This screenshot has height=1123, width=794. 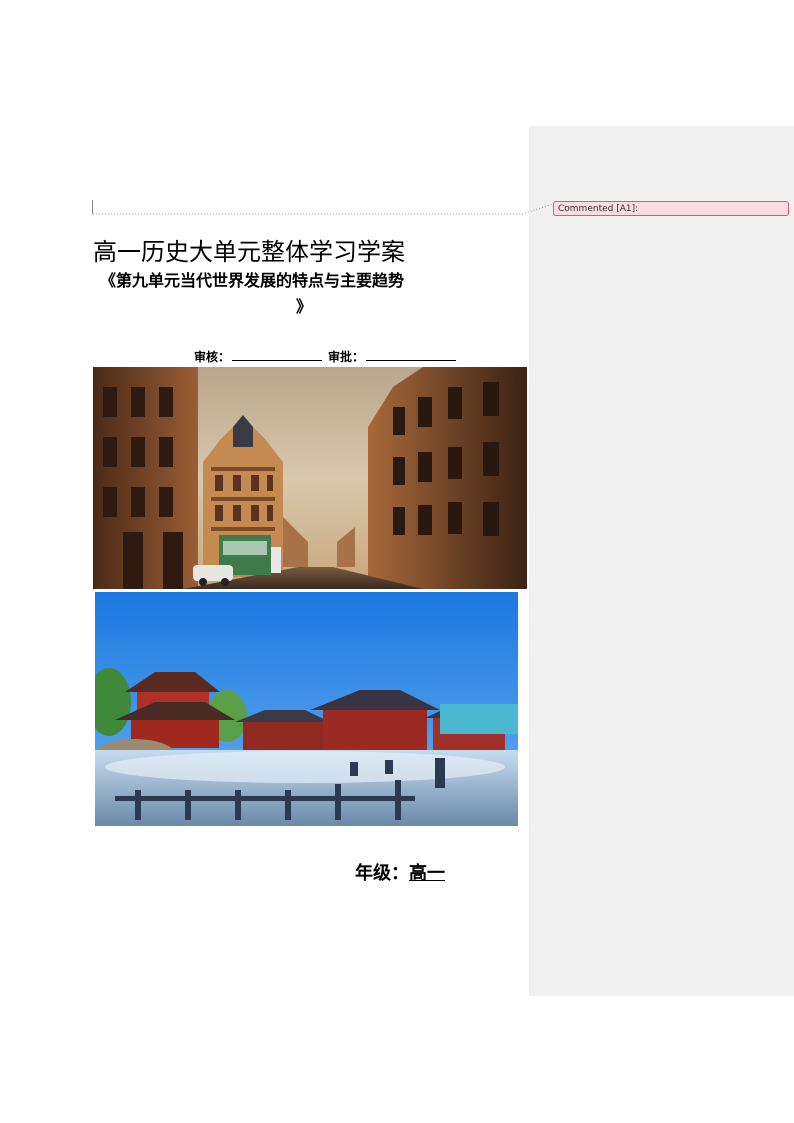 What do you see at coordinates (304, 306) in the screenshot?
I see `subtitle-closing-bracket: 》` at bounding box center [304, 306].